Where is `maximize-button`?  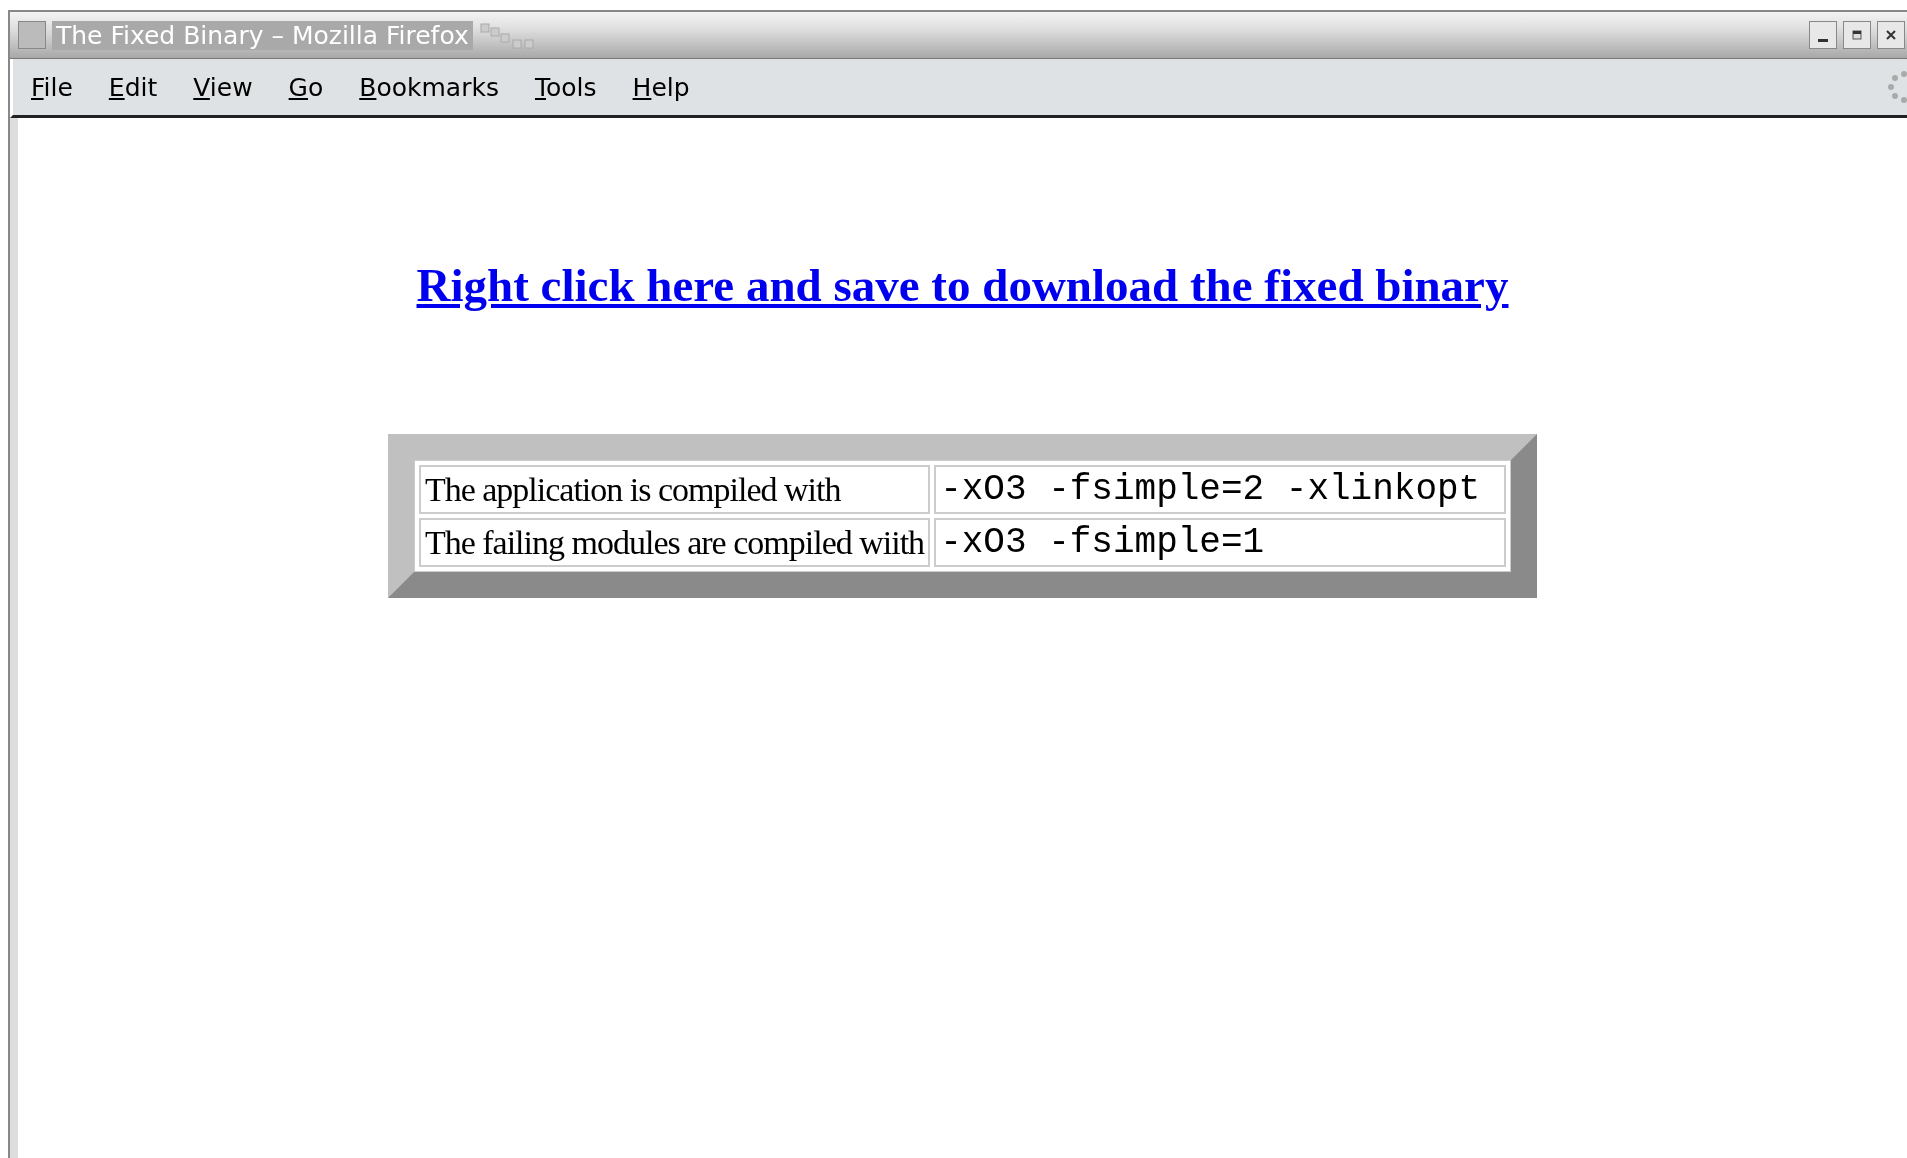 maximize-button is located at coordinates (1857, 35).